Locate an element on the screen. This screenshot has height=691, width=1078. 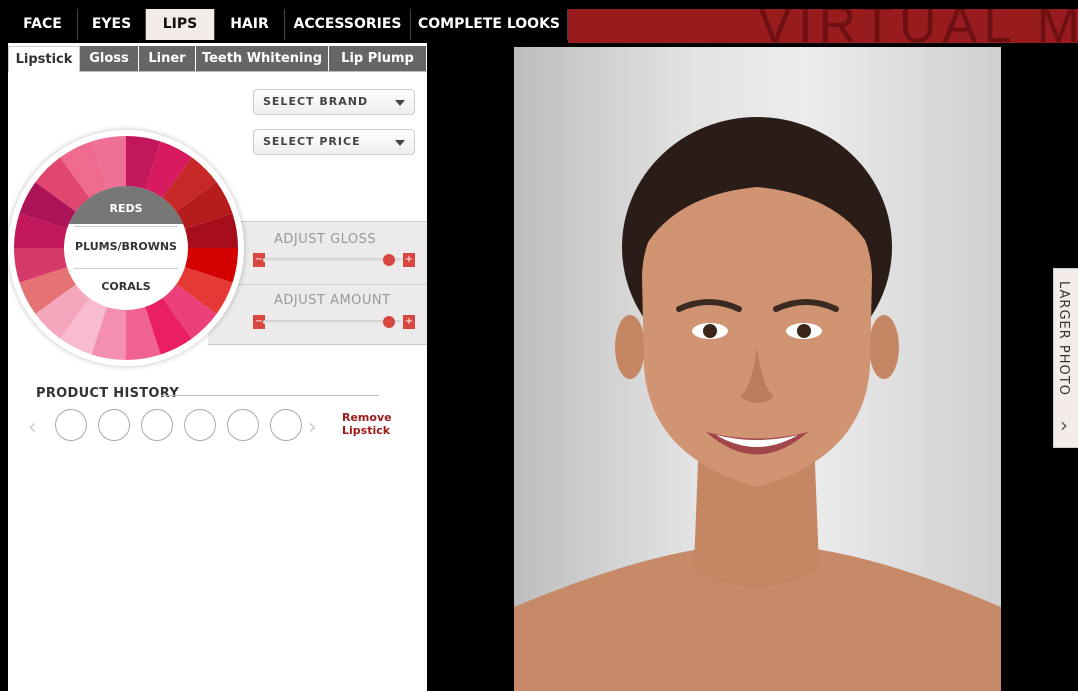
amount-slider-track is located at coordinates (332, 322).